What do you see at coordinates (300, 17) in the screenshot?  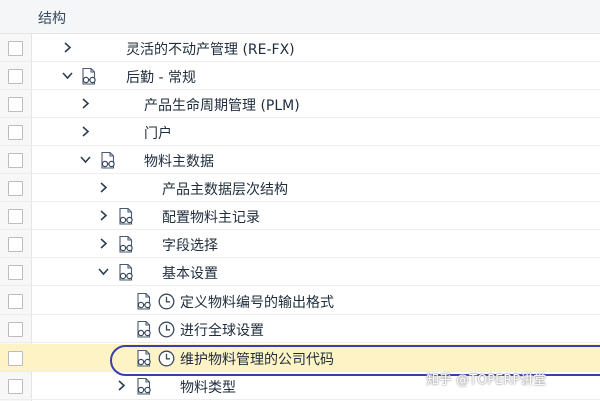 I see `structure-header: 结构` at bounding box center [300, 17].